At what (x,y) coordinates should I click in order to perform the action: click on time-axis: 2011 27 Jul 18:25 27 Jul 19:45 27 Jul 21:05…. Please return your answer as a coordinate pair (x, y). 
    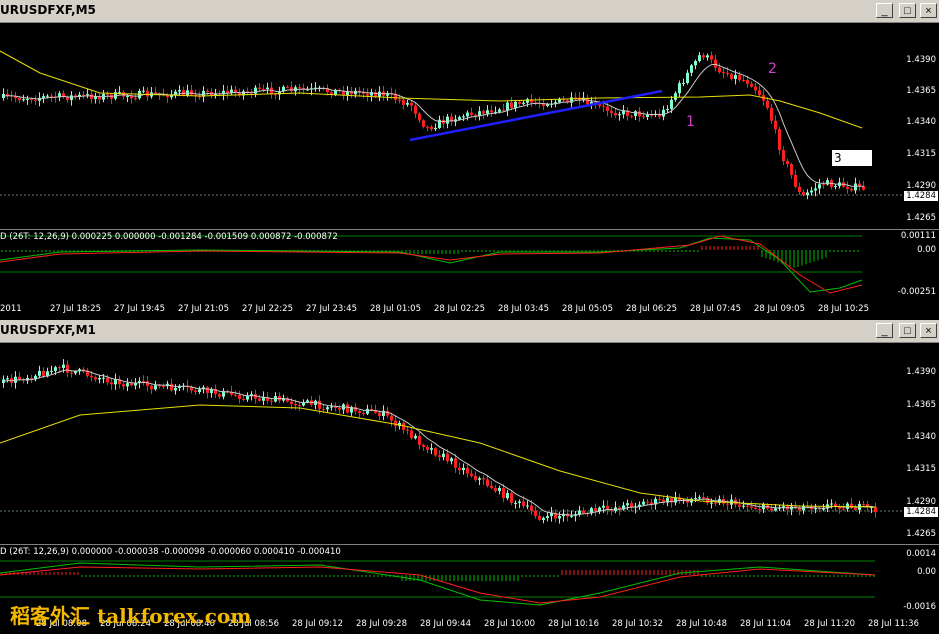
    Looking at the image, I should click on (469, 310).